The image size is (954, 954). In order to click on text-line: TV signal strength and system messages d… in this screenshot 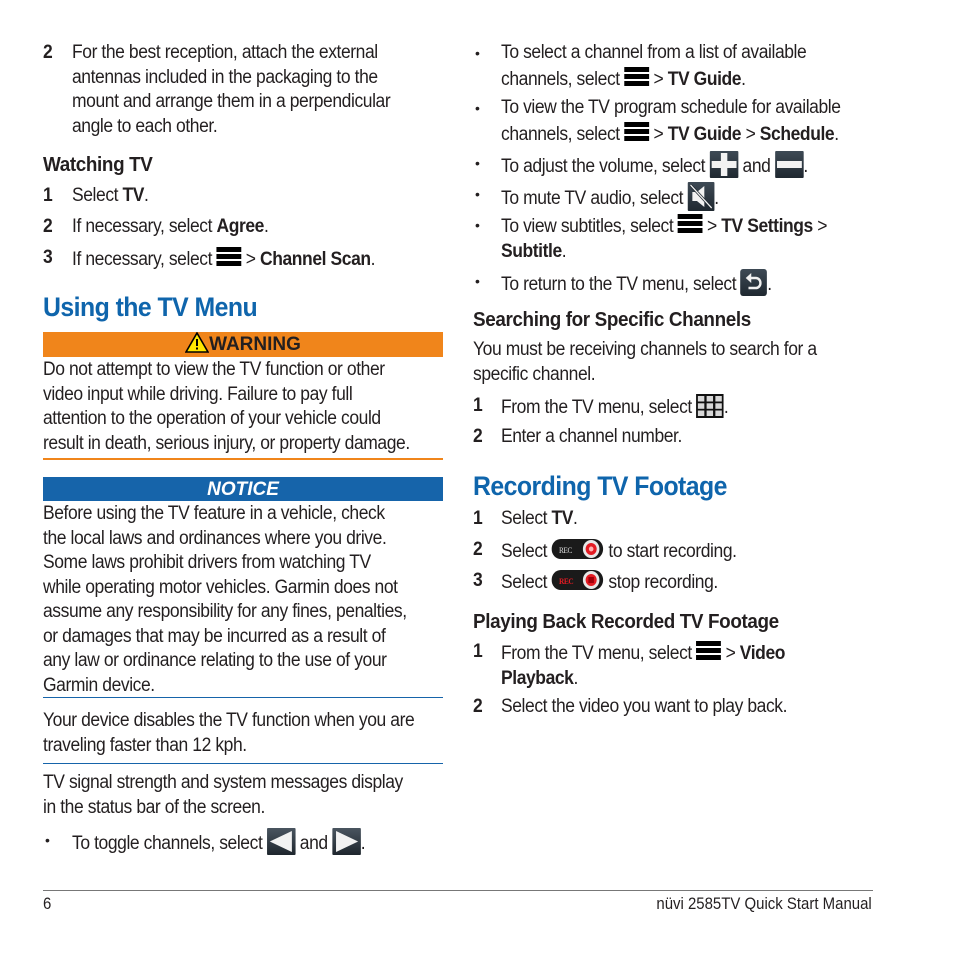, I will do `click(223, 782)`.